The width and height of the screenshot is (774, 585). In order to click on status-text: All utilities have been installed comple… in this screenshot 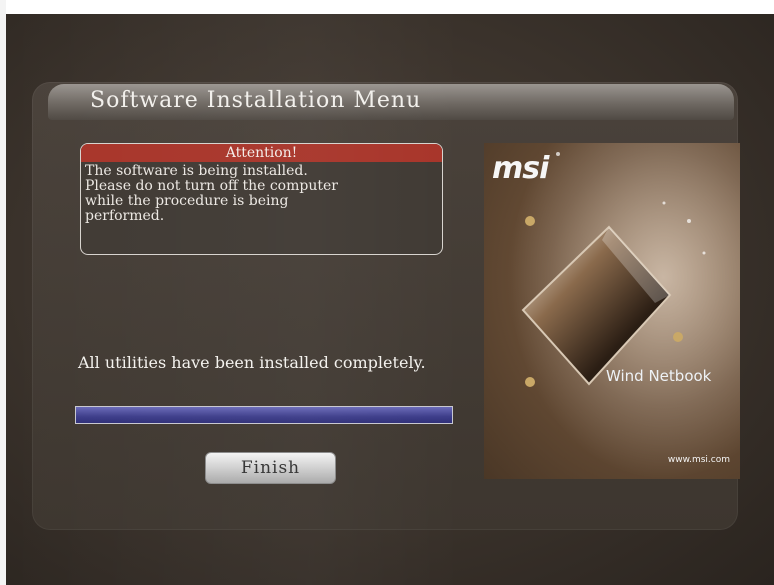, I will do `click(252, 362)`.